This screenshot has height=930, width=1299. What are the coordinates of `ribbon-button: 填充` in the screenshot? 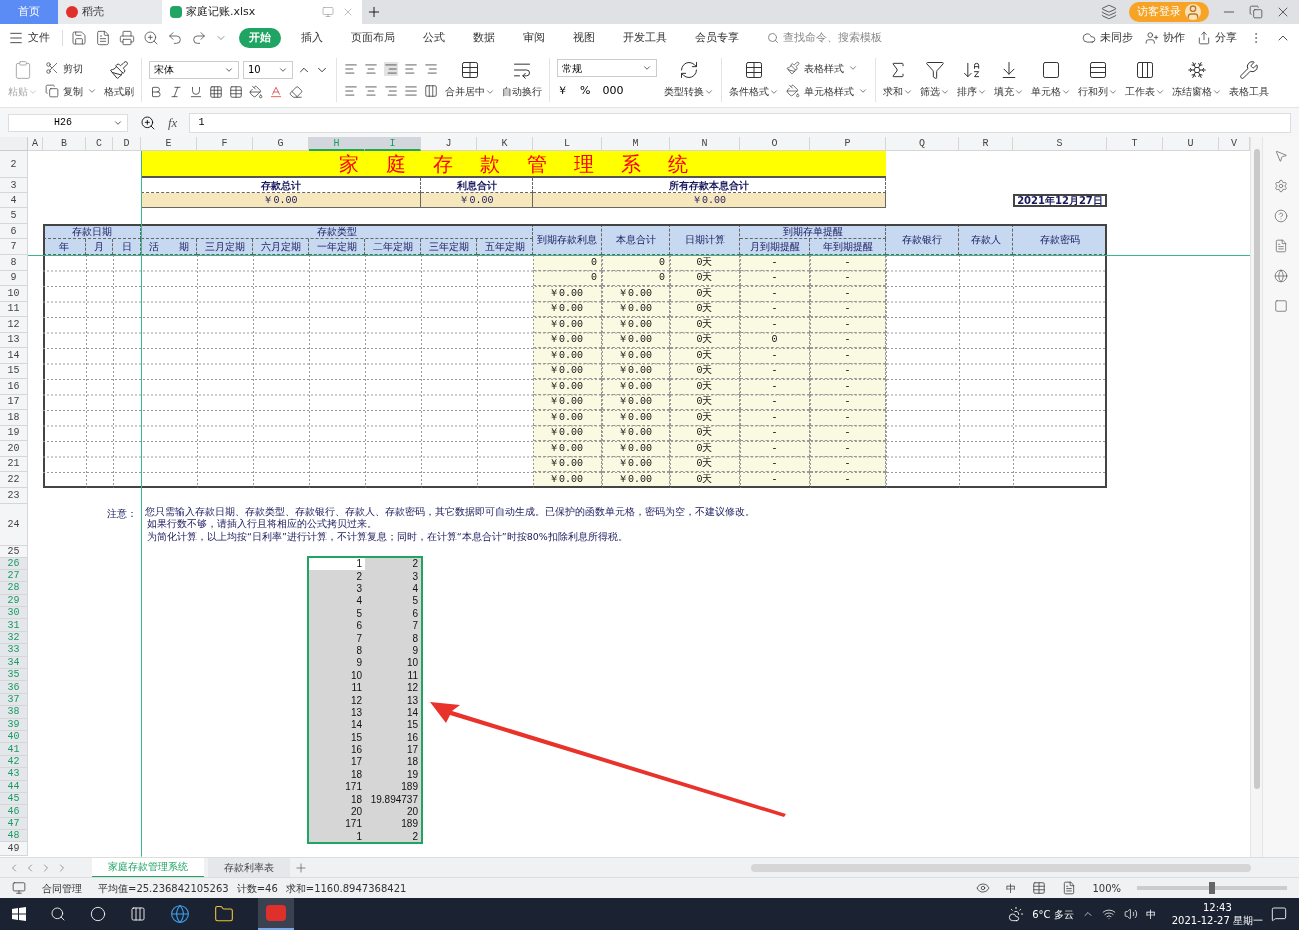 It's located at (1009, 79).